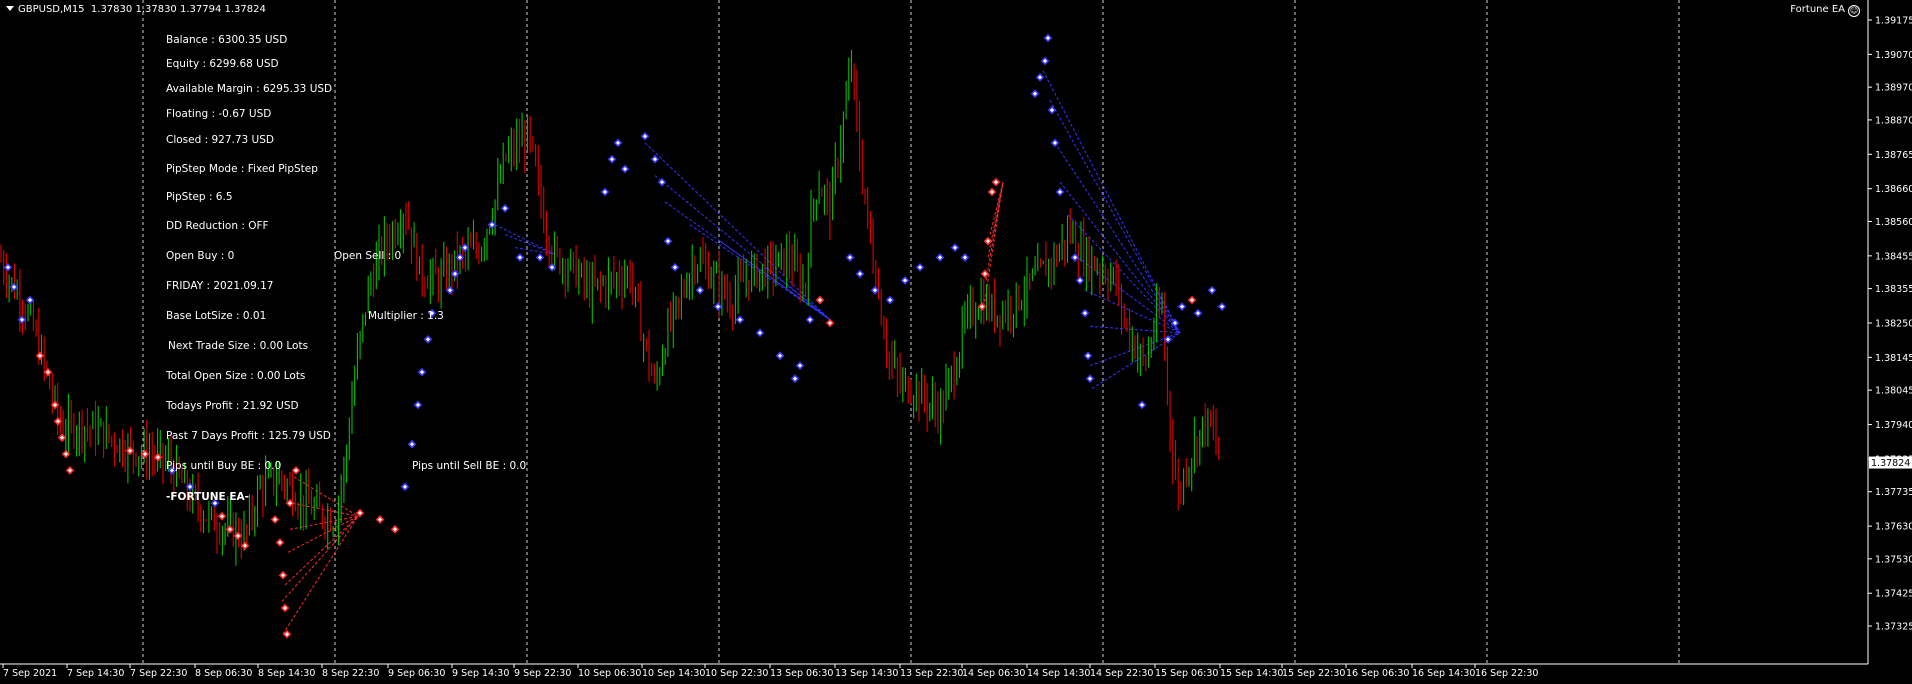 The width and height of the screenshot is (1912, 684). What do you see at coordinates (1893, 425) in the screenshot?
I see `price-tick-label: 1.37940` at bounding box center [1893, 425].